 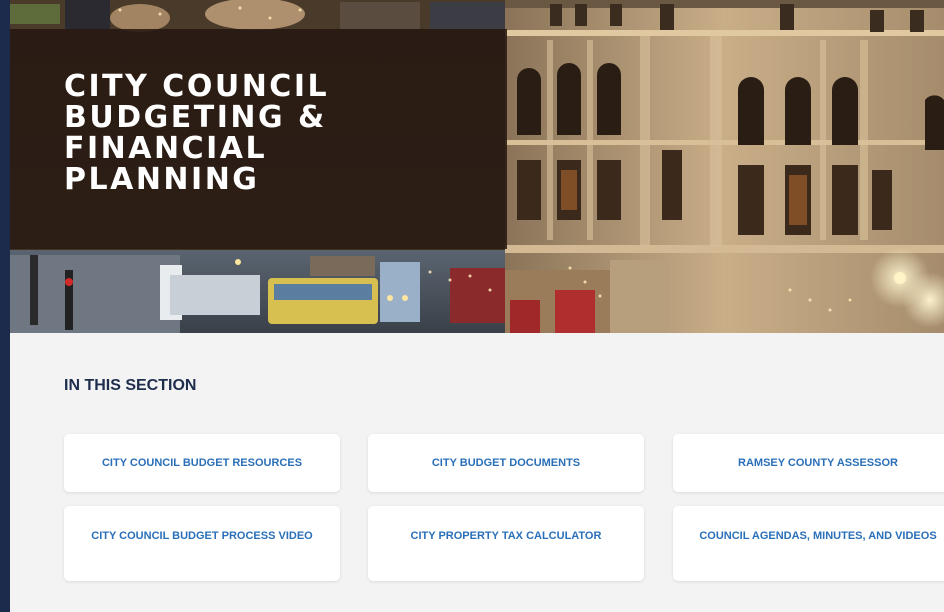 What do you see at coordinates (202, 463) in the screenshot?
I see `link-city-council-budget-resources: CITY COUNCIL BUDGET RESOURCES` at bounding box center [202, 463].